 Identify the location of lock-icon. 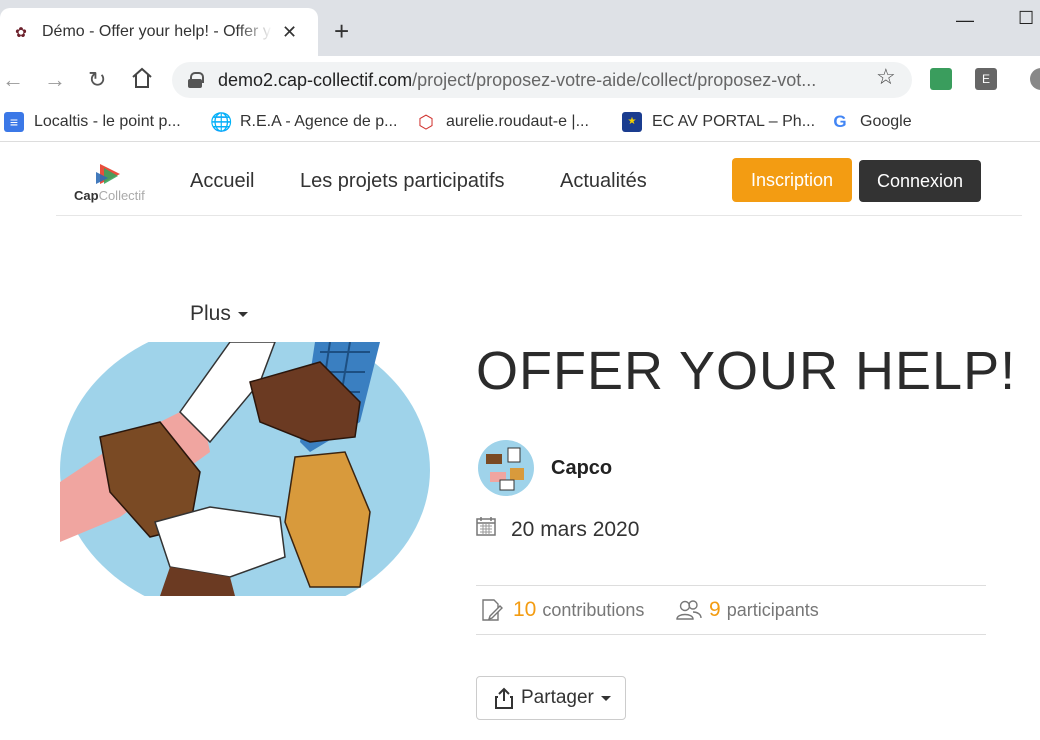
(196, 80).